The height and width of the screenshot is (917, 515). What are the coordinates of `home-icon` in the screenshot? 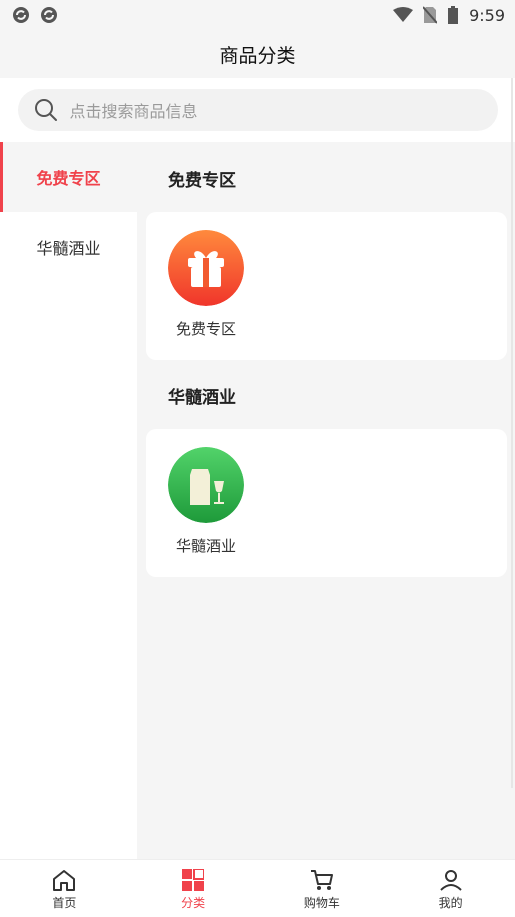 It's located at (64, 880).